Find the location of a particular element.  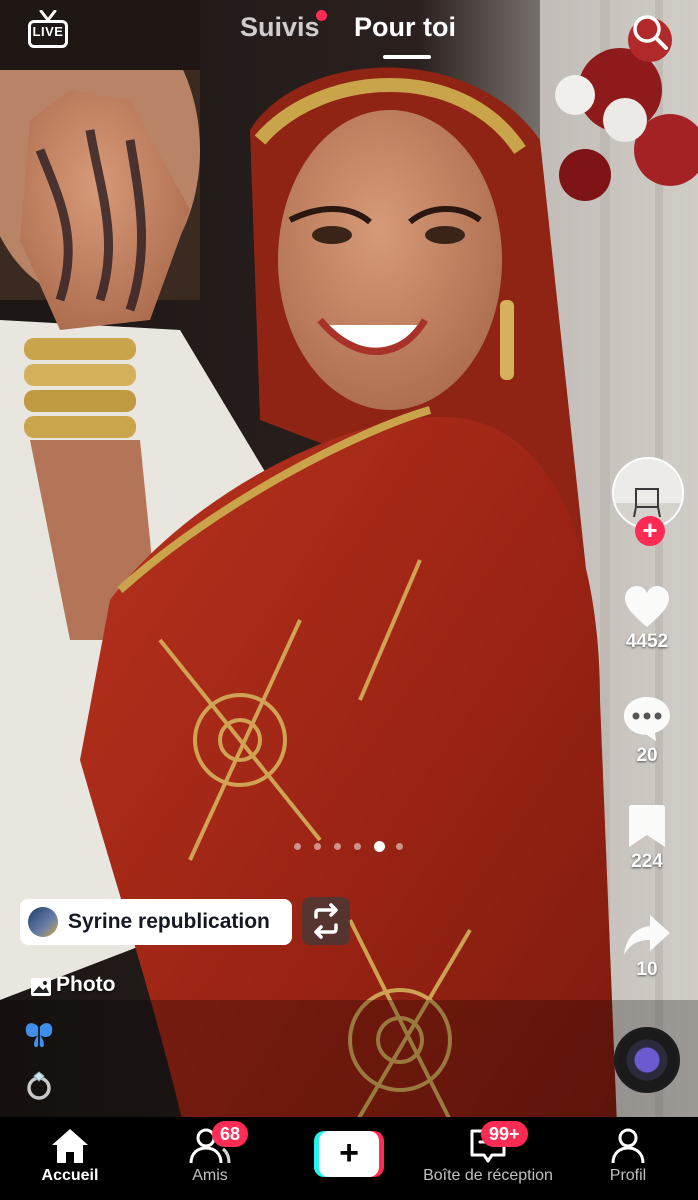

nav-profile: Profil is located at coordinates (628, 1158).